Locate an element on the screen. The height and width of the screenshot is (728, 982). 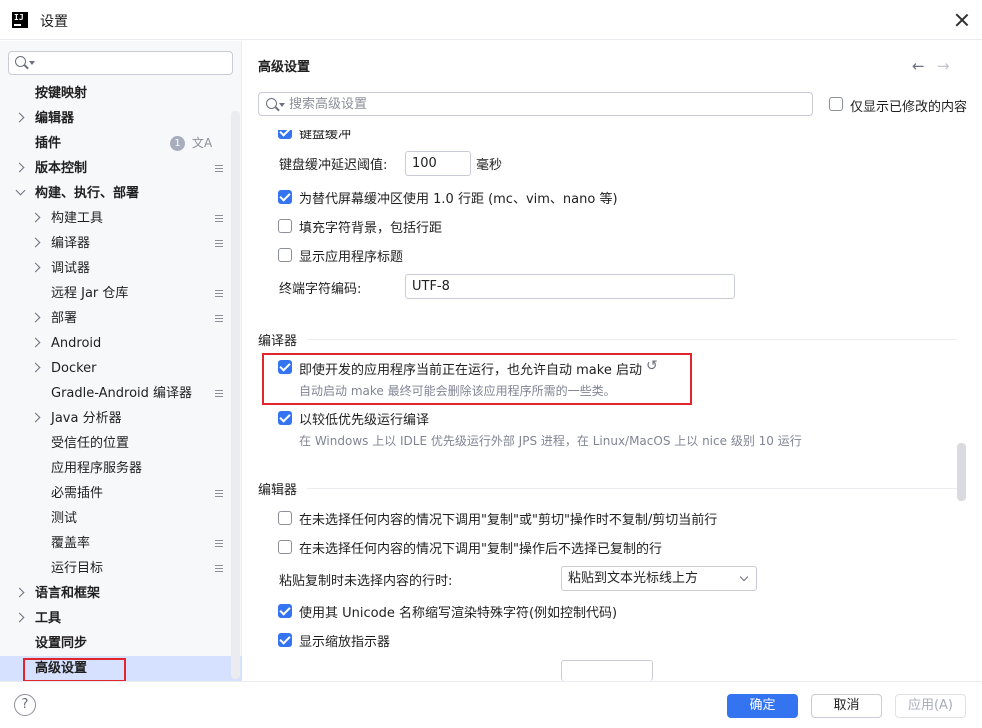
sidebar-item-compiler: 编译器 is located at coordinates (121, 243).